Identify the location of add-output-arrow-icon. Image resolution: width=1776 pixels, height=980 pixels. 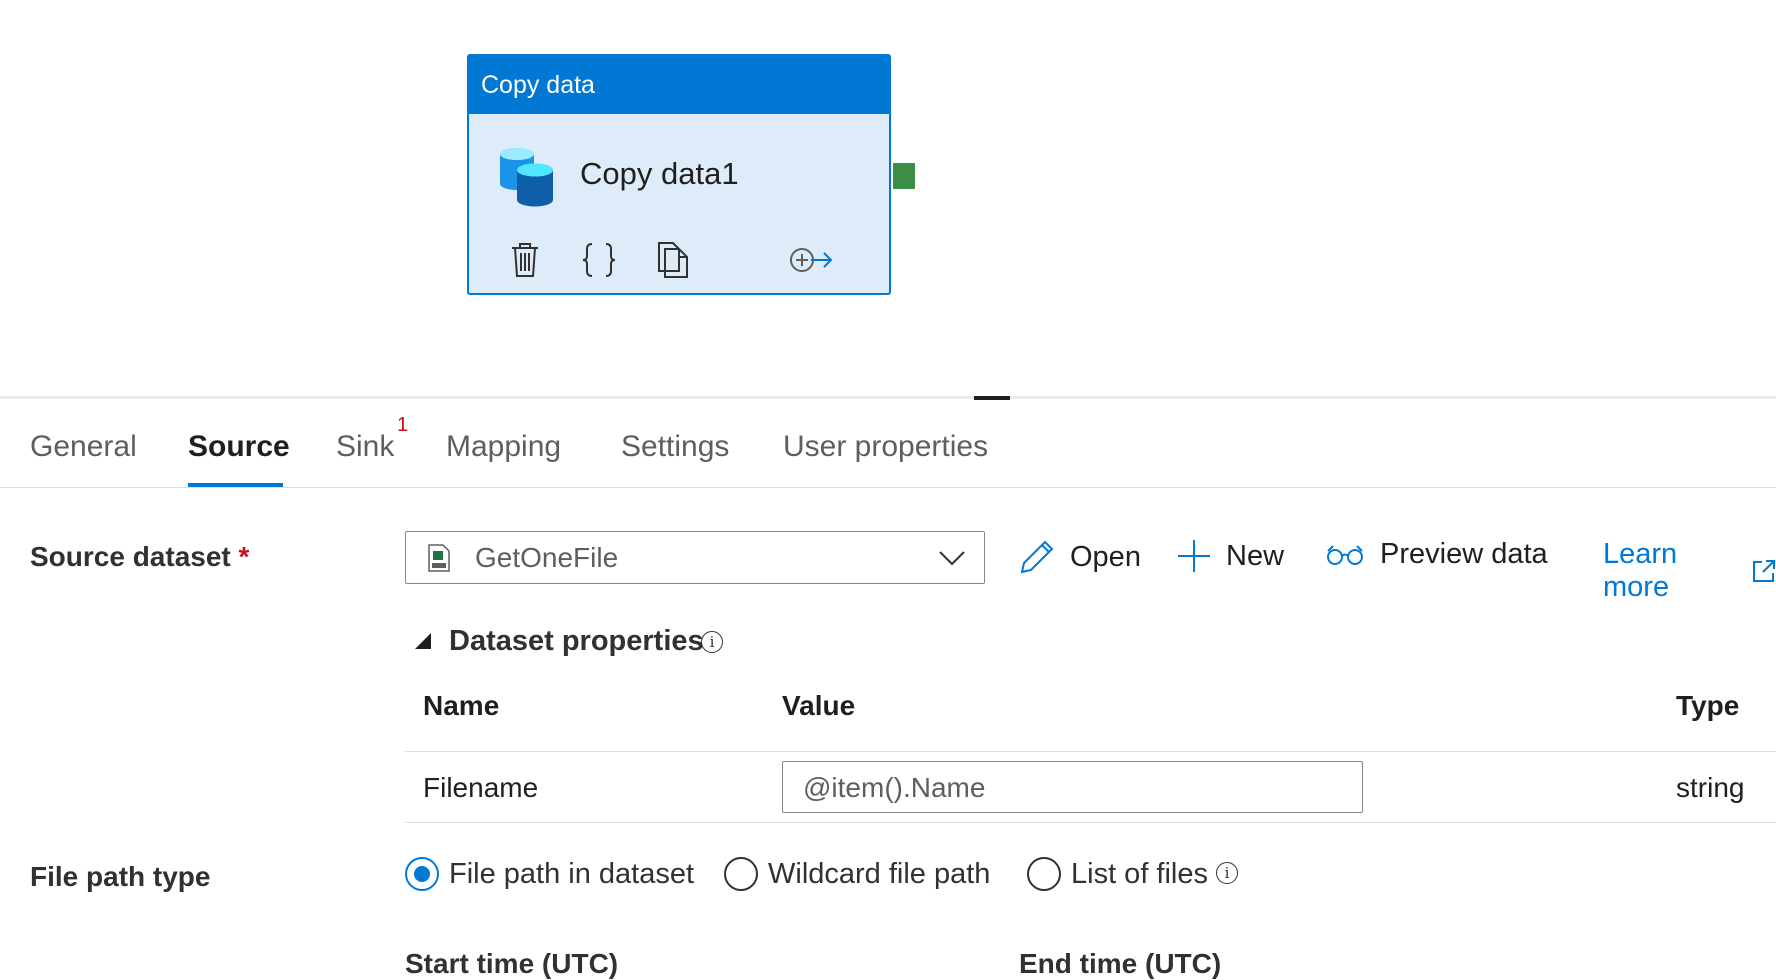
(812, 260).